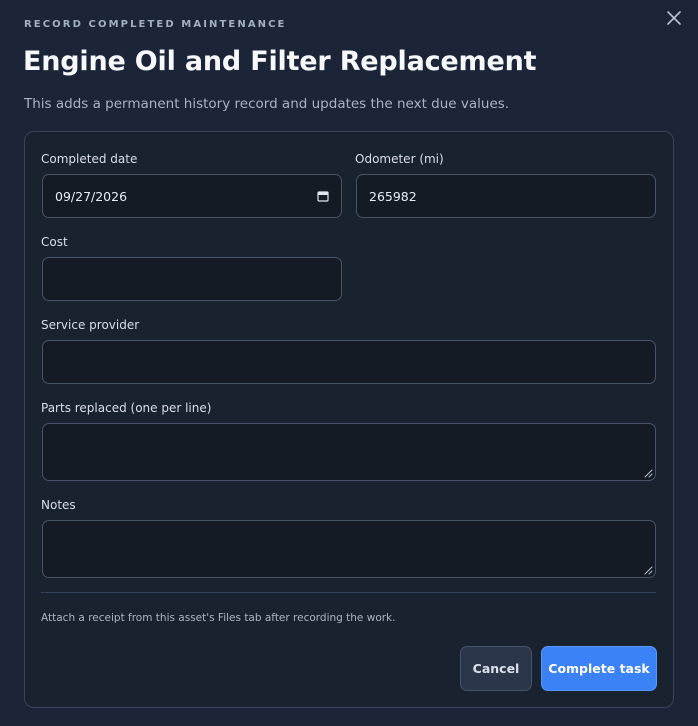 Image resolution: width=698 pixels, height=726 pixels. I want to click on dialog-title: Engine Oil and Filter Replacement, so click(280, 61).